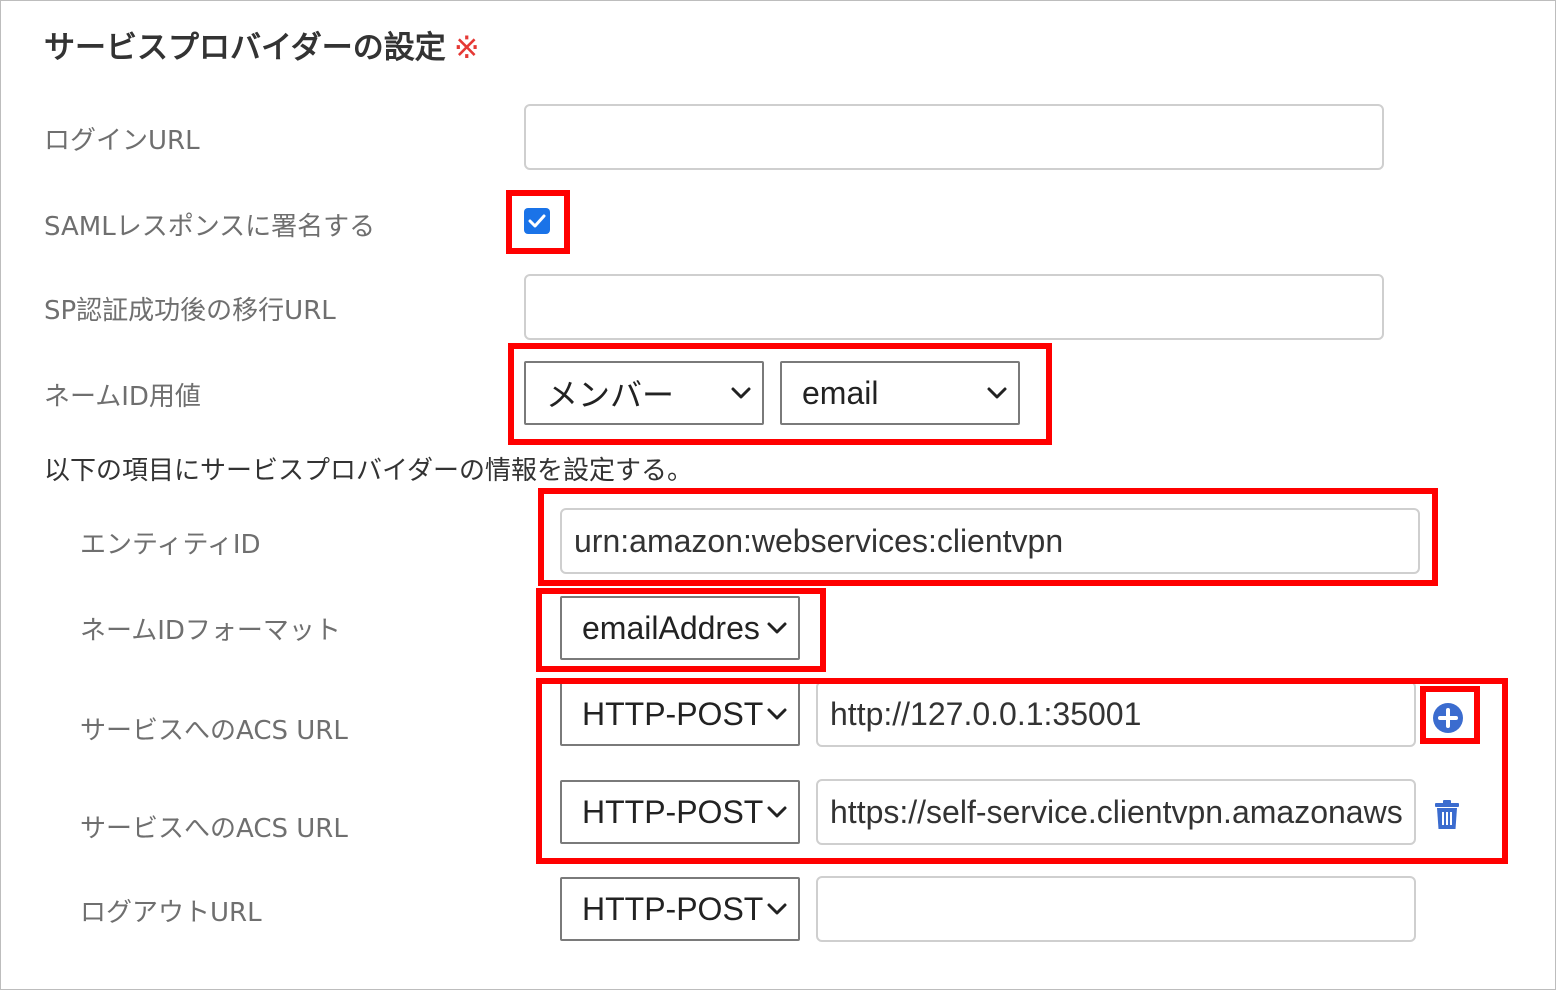 This screenshot has height=990, width=1556. Describe the element at coordinates (780, 394) in the screenshot. I see `highlight-box-name-id-value` at that location.